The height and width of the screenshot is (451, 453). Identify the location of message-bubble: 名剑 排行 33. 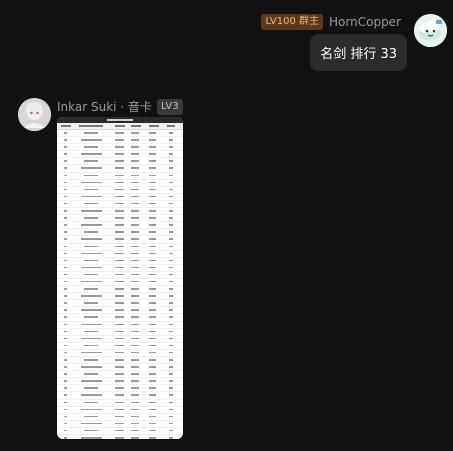
(358, 52).